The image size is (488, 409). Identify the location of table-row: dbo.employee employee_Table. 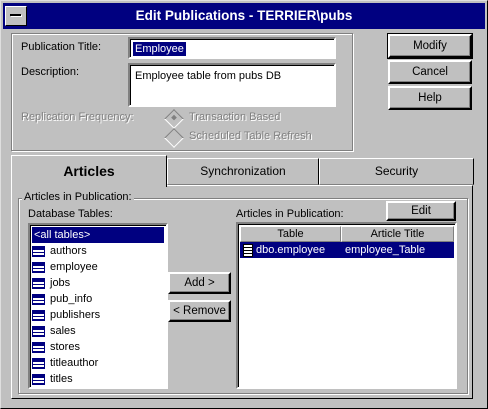
(347, 250).